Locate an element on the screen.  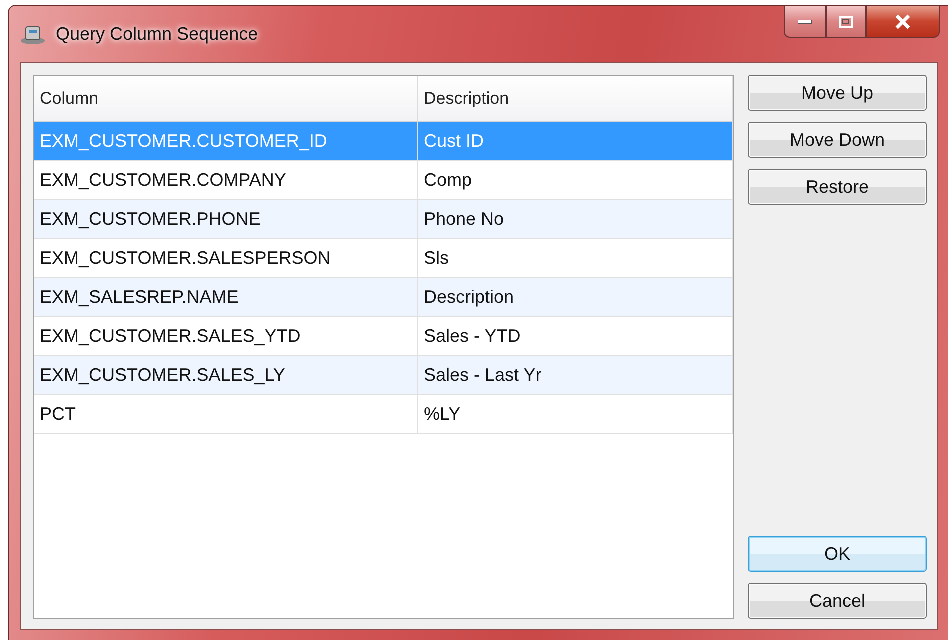
dialog-button: OK is located at coordinates (837, 554).